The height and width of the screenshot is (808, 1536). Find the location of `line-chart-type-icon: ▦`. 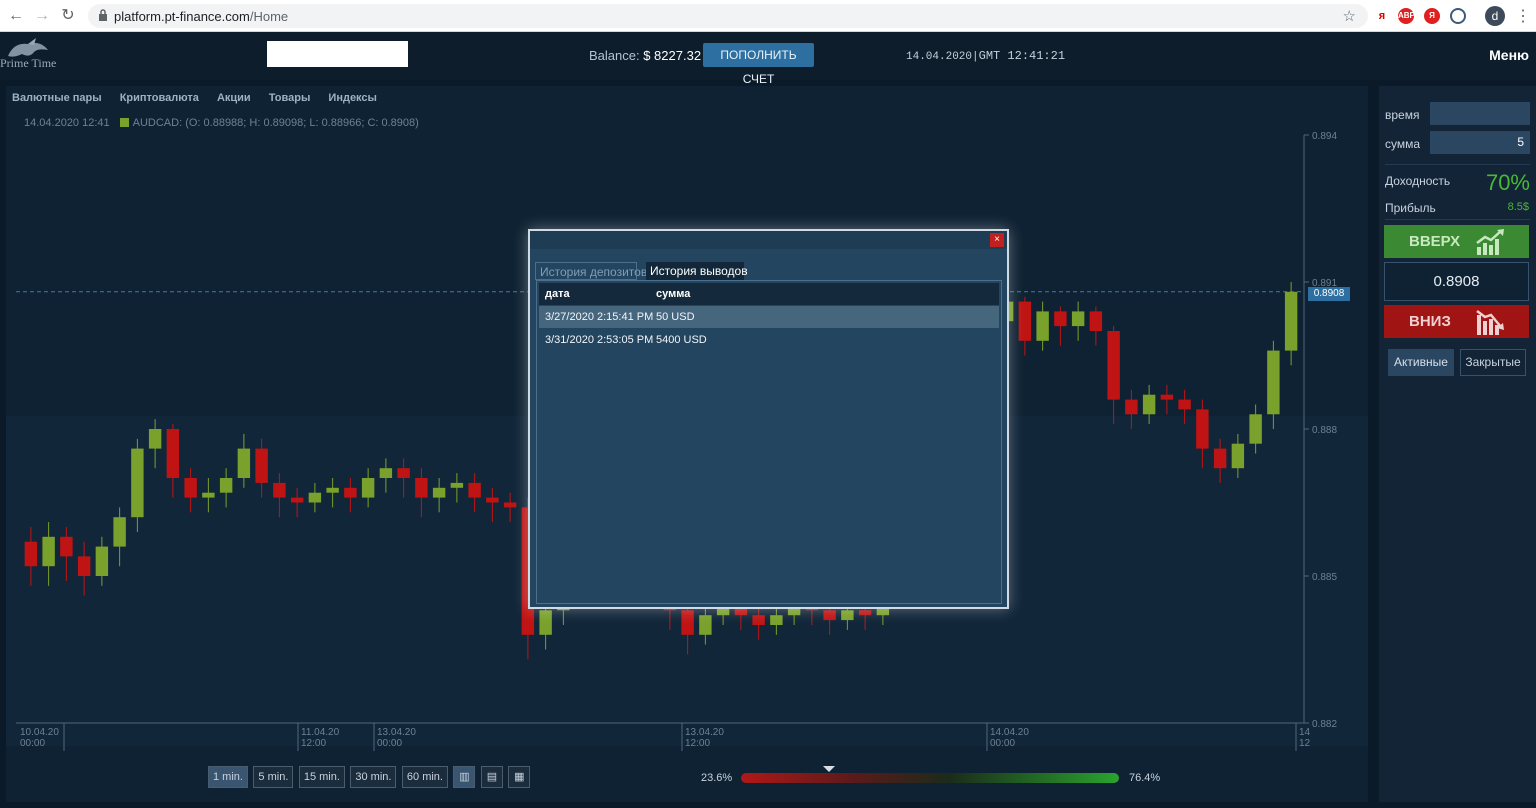

line-chart-type-icon: ▦ is located at coordinates (519, 777).